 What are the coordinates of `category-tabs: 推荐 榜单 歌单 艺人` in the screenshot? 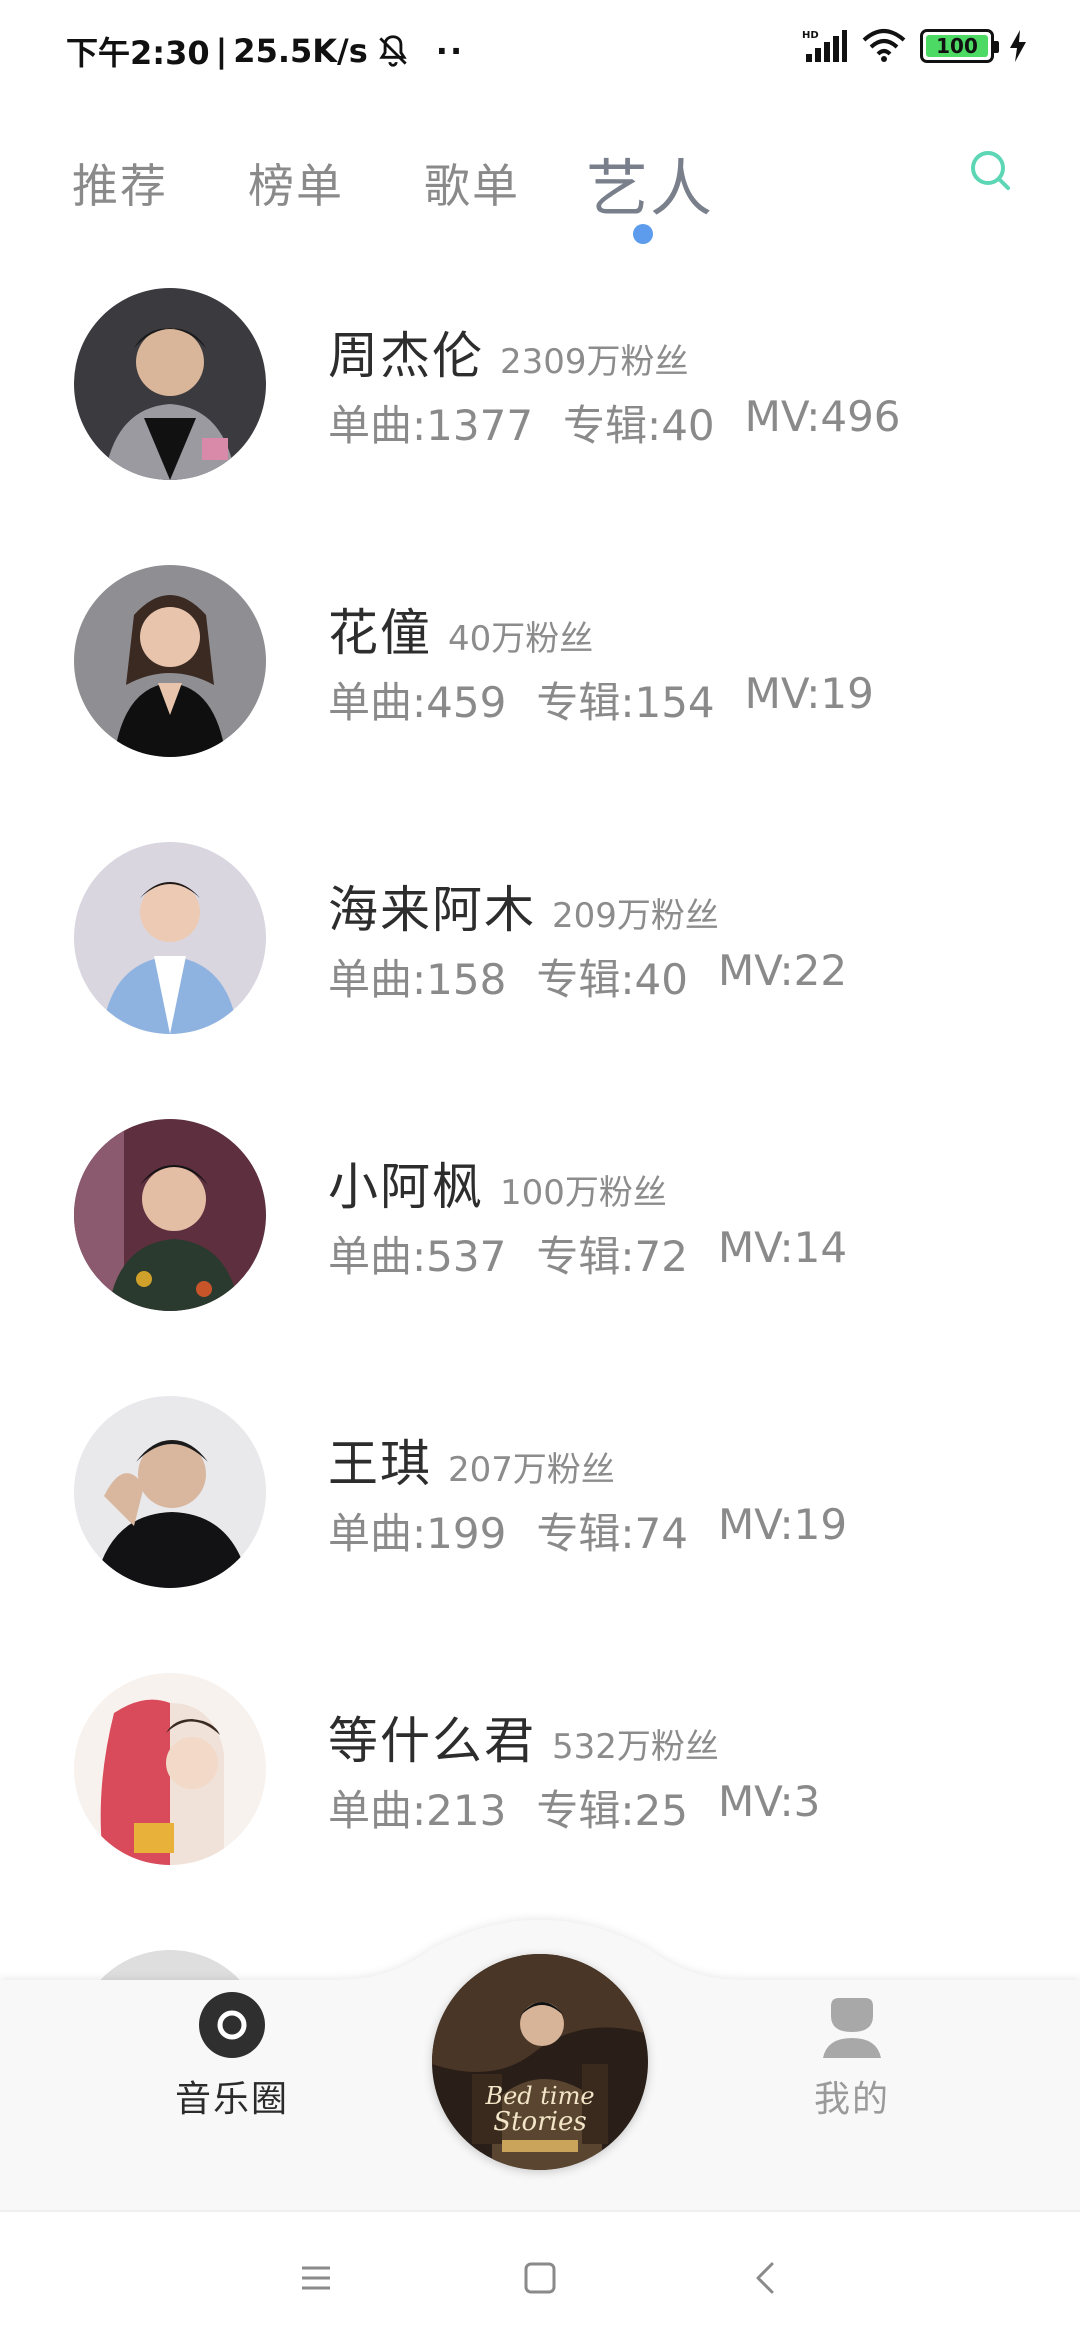 It's located at (540, 190).